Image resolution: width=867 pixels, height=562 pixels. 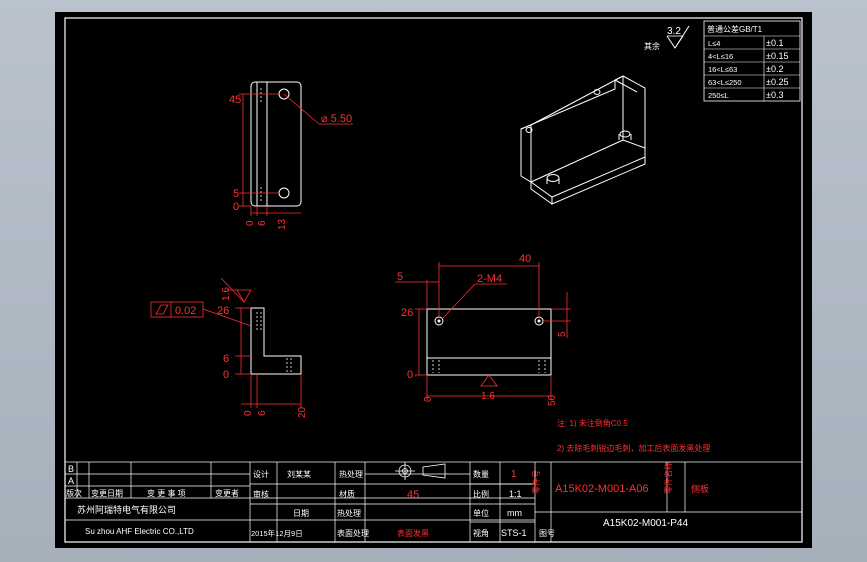 What do you see at coordinates (166, 493) in the screenshot?
I see `rev-header-item: 变 更 事 项` at bounding box center [166, 493].